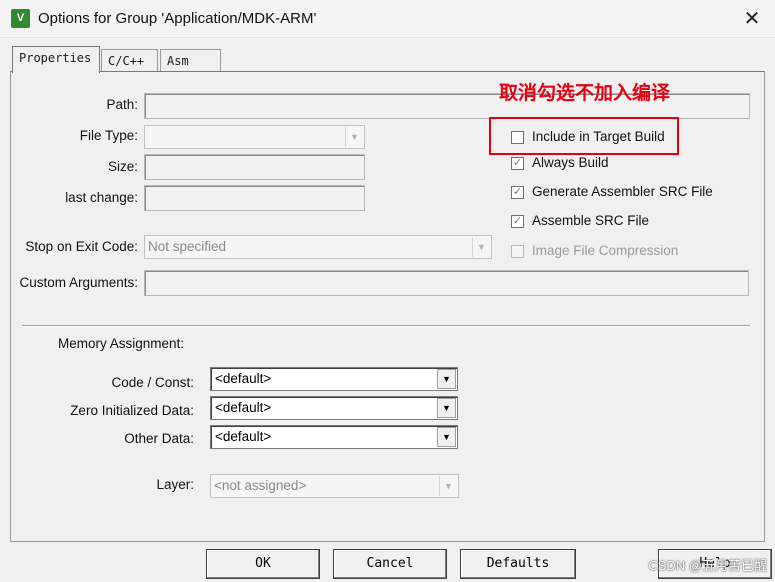 The image size is (775, 582). Describe the element at coordinates (260, 485) in the screenshot. I see `layer-value: <not assigned>` at that location.